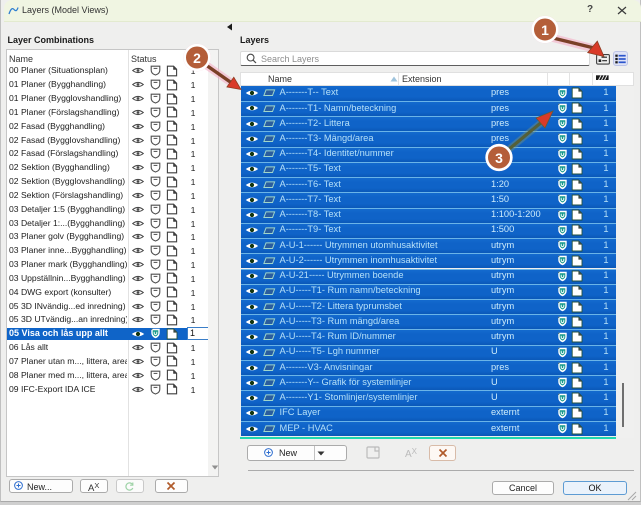  What do you see at coordinates (545, 30) in the screenshot?
I see `svg-text: 1` at bounding box center [545, 30].